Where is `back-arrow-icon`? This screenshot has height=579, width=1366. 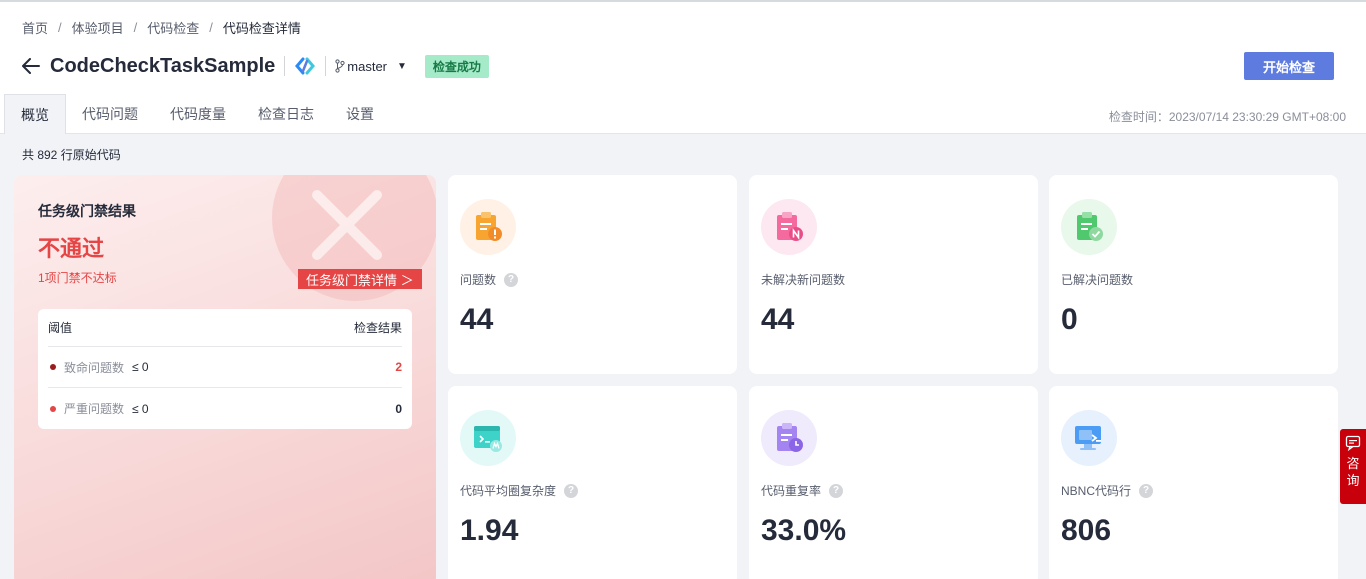
back-arrow-icon is located at coordinates (31, 66).